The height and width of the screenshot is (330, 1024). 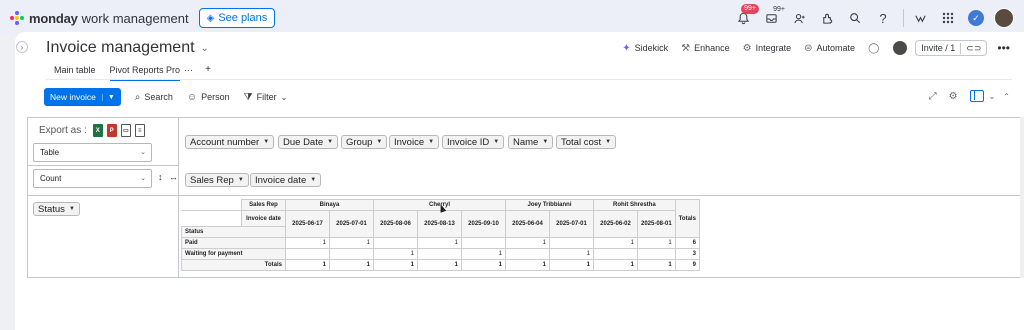 What do you see at coordinates (1006, 96) in the screenshot?
I see `collapse-up-icon: ⌃` at bounding box center [1006, 96].